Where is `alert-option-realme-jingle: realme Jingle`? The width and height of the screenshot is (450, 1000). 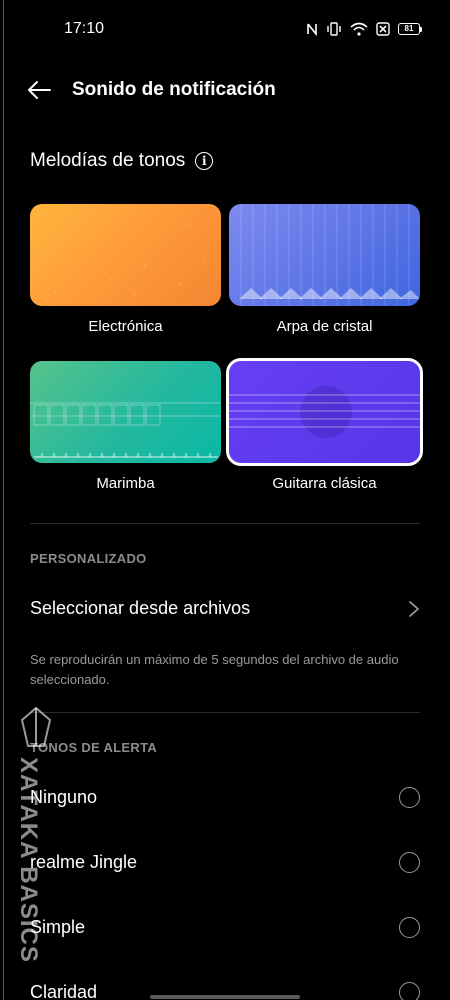 alert-option-realme-jingle: realme Jingle is located at coordinates (225, 863).